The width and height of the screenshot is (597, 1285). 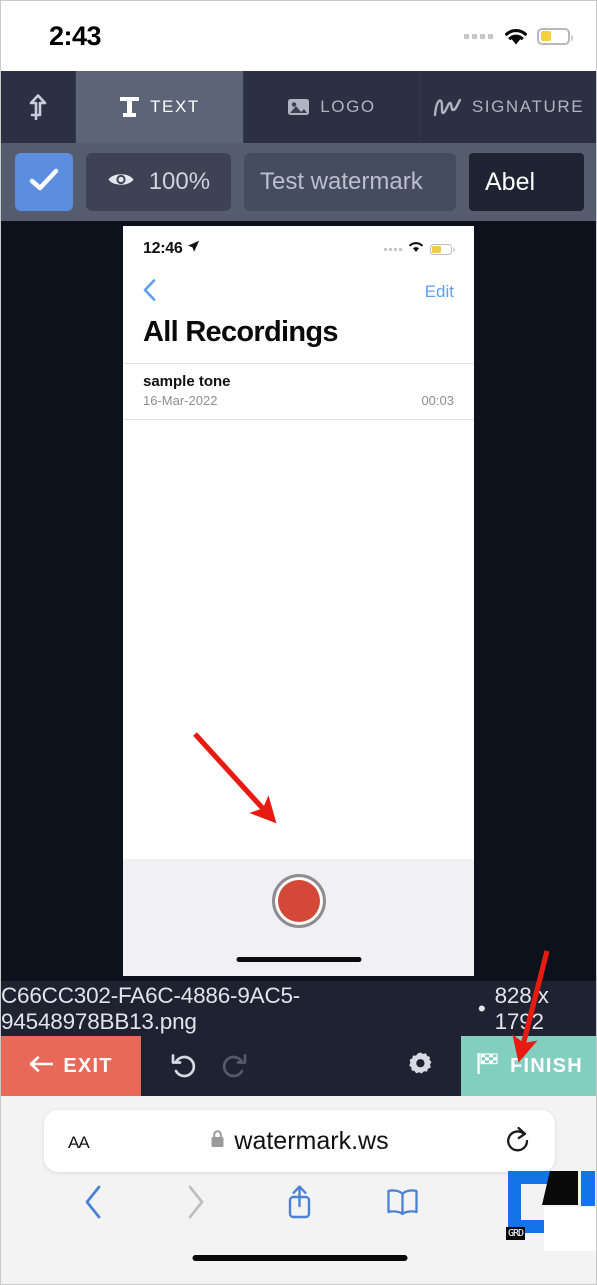 What do you see at coordinates (88, 1065) in the screenshot?
I see `exit-button-label: EXIT` at bounding box center [88, 1065].